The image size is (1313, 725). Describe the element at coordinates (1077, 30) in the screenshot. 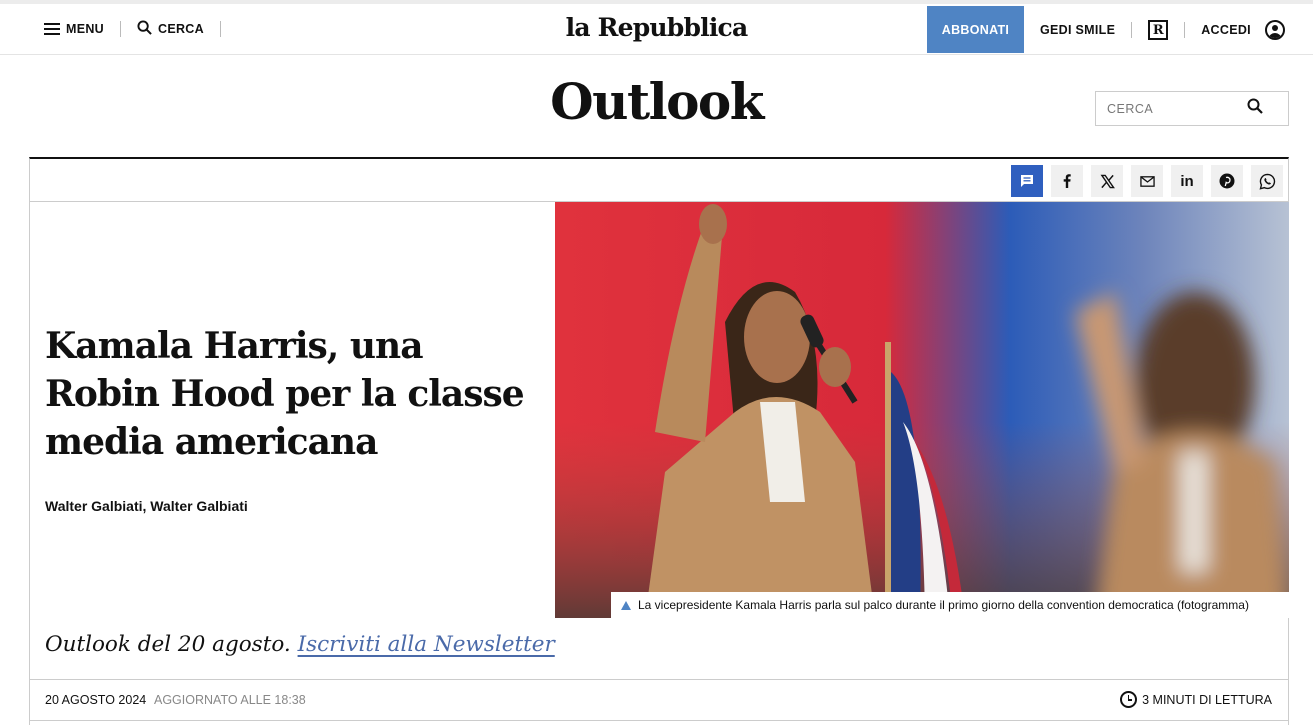

I see `gedi-smile-link: GEDI SMILE` at that location.